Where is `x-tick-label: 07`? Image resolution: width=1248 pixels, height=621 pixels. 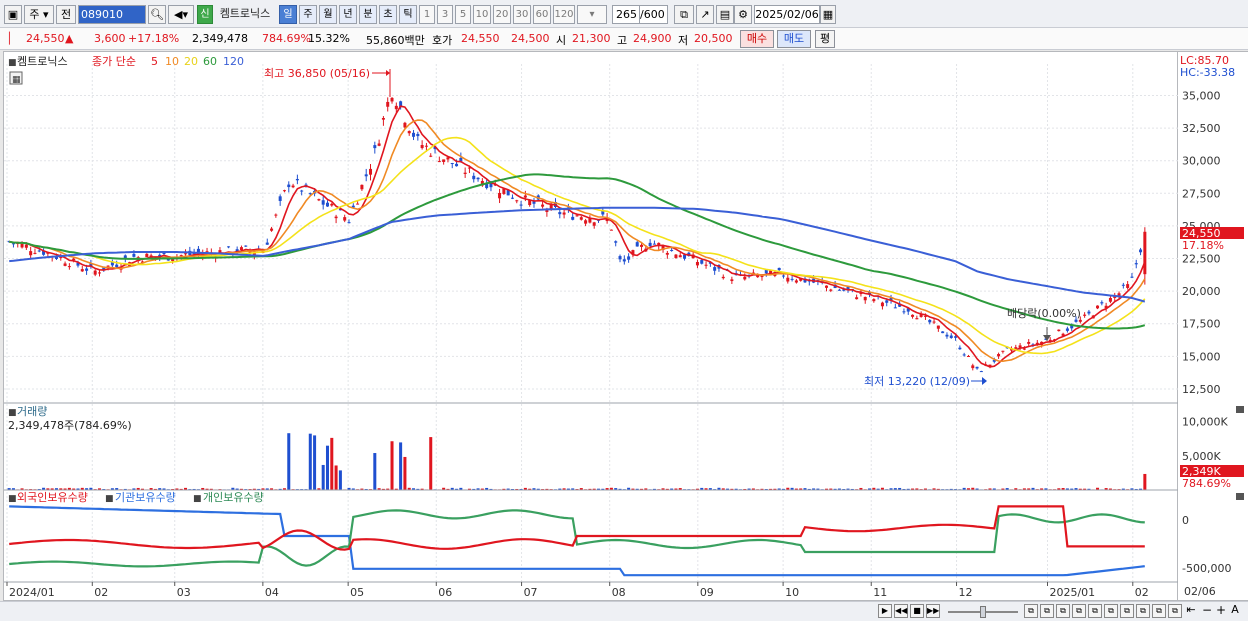 x-tick-label: 07 is located at coordinates (531, 592).